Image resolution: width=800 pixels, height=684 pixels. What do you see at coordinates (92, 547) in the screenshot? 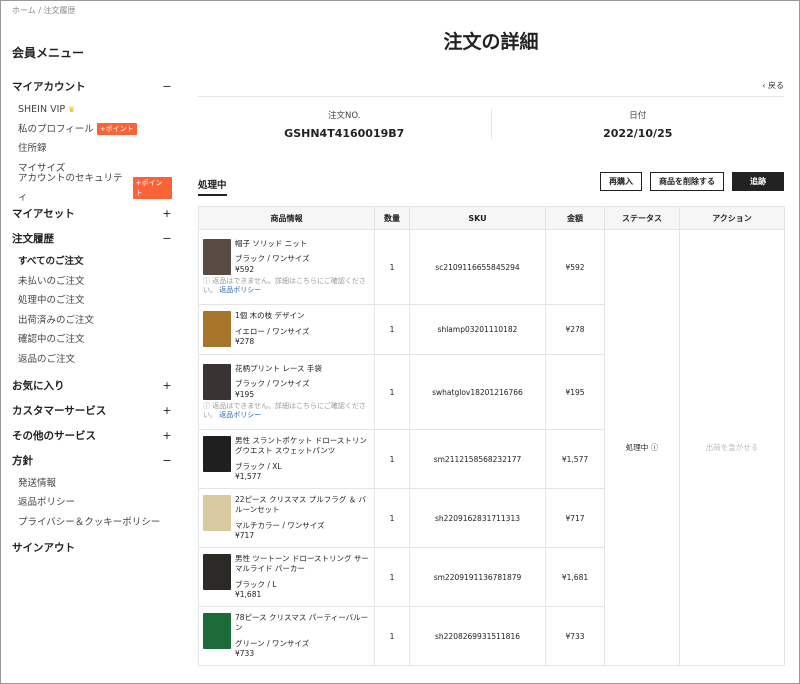
I see `signout-link: サインアウト` at bounding box center [92, 547].